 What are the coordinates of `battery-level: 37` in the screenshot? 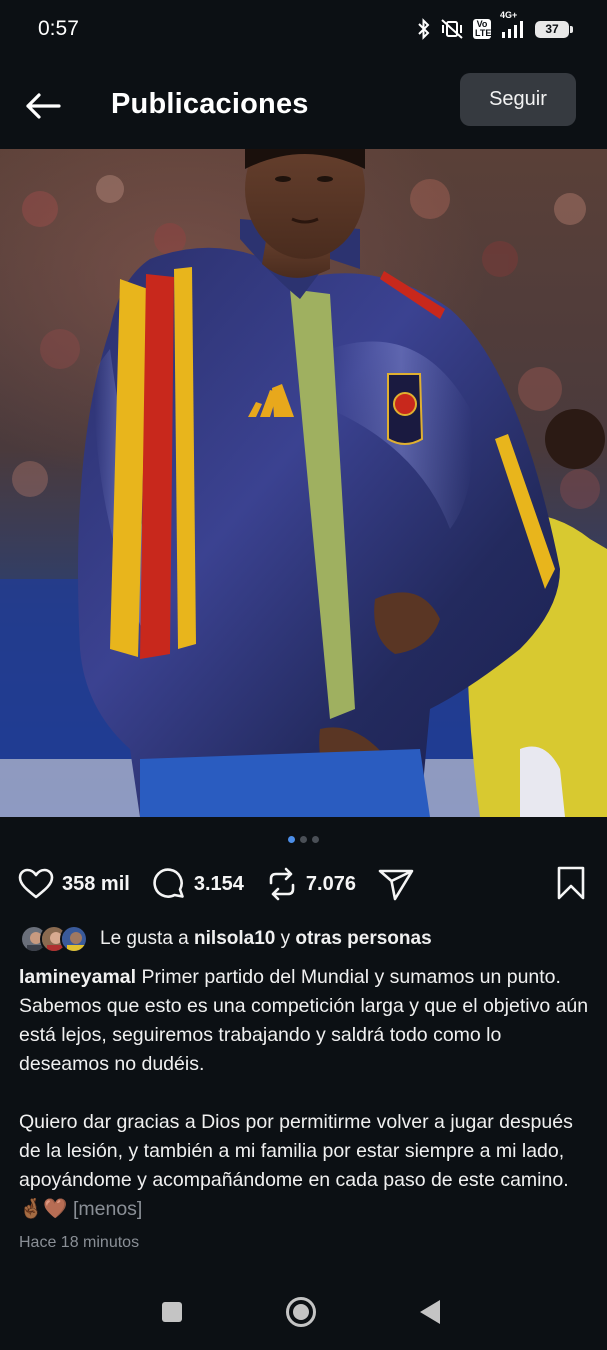 It's located at (552, 29).